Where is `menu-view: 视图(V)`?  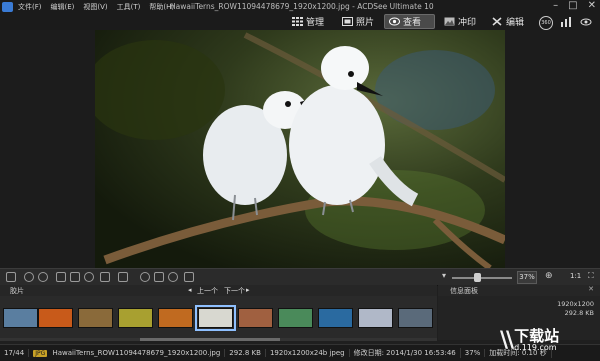 menu-view: 视图(V) is located at coordinates (95, 7).